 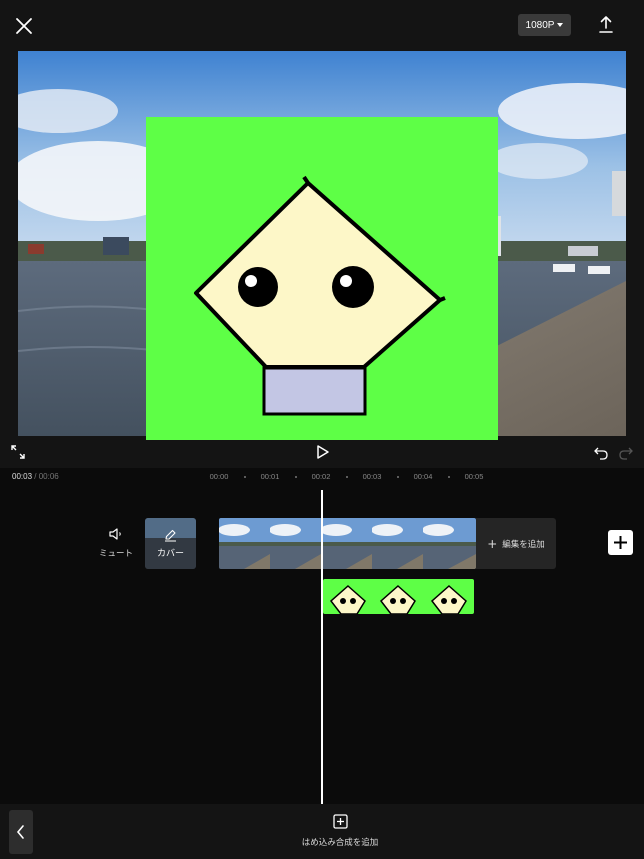 I want to click on ruler-tick: 00:04, so click(x=423, y=476).